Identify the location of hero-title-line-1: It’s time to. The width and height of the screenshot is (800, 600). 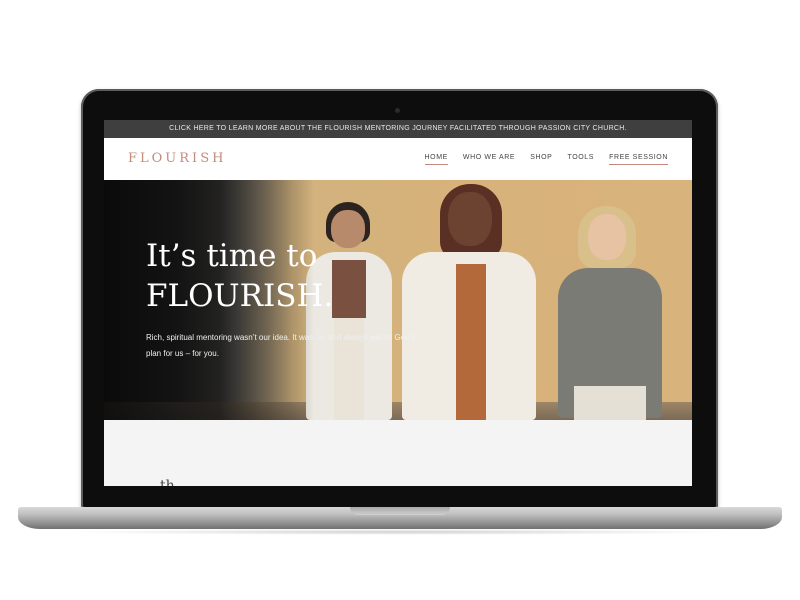
(232, 256).